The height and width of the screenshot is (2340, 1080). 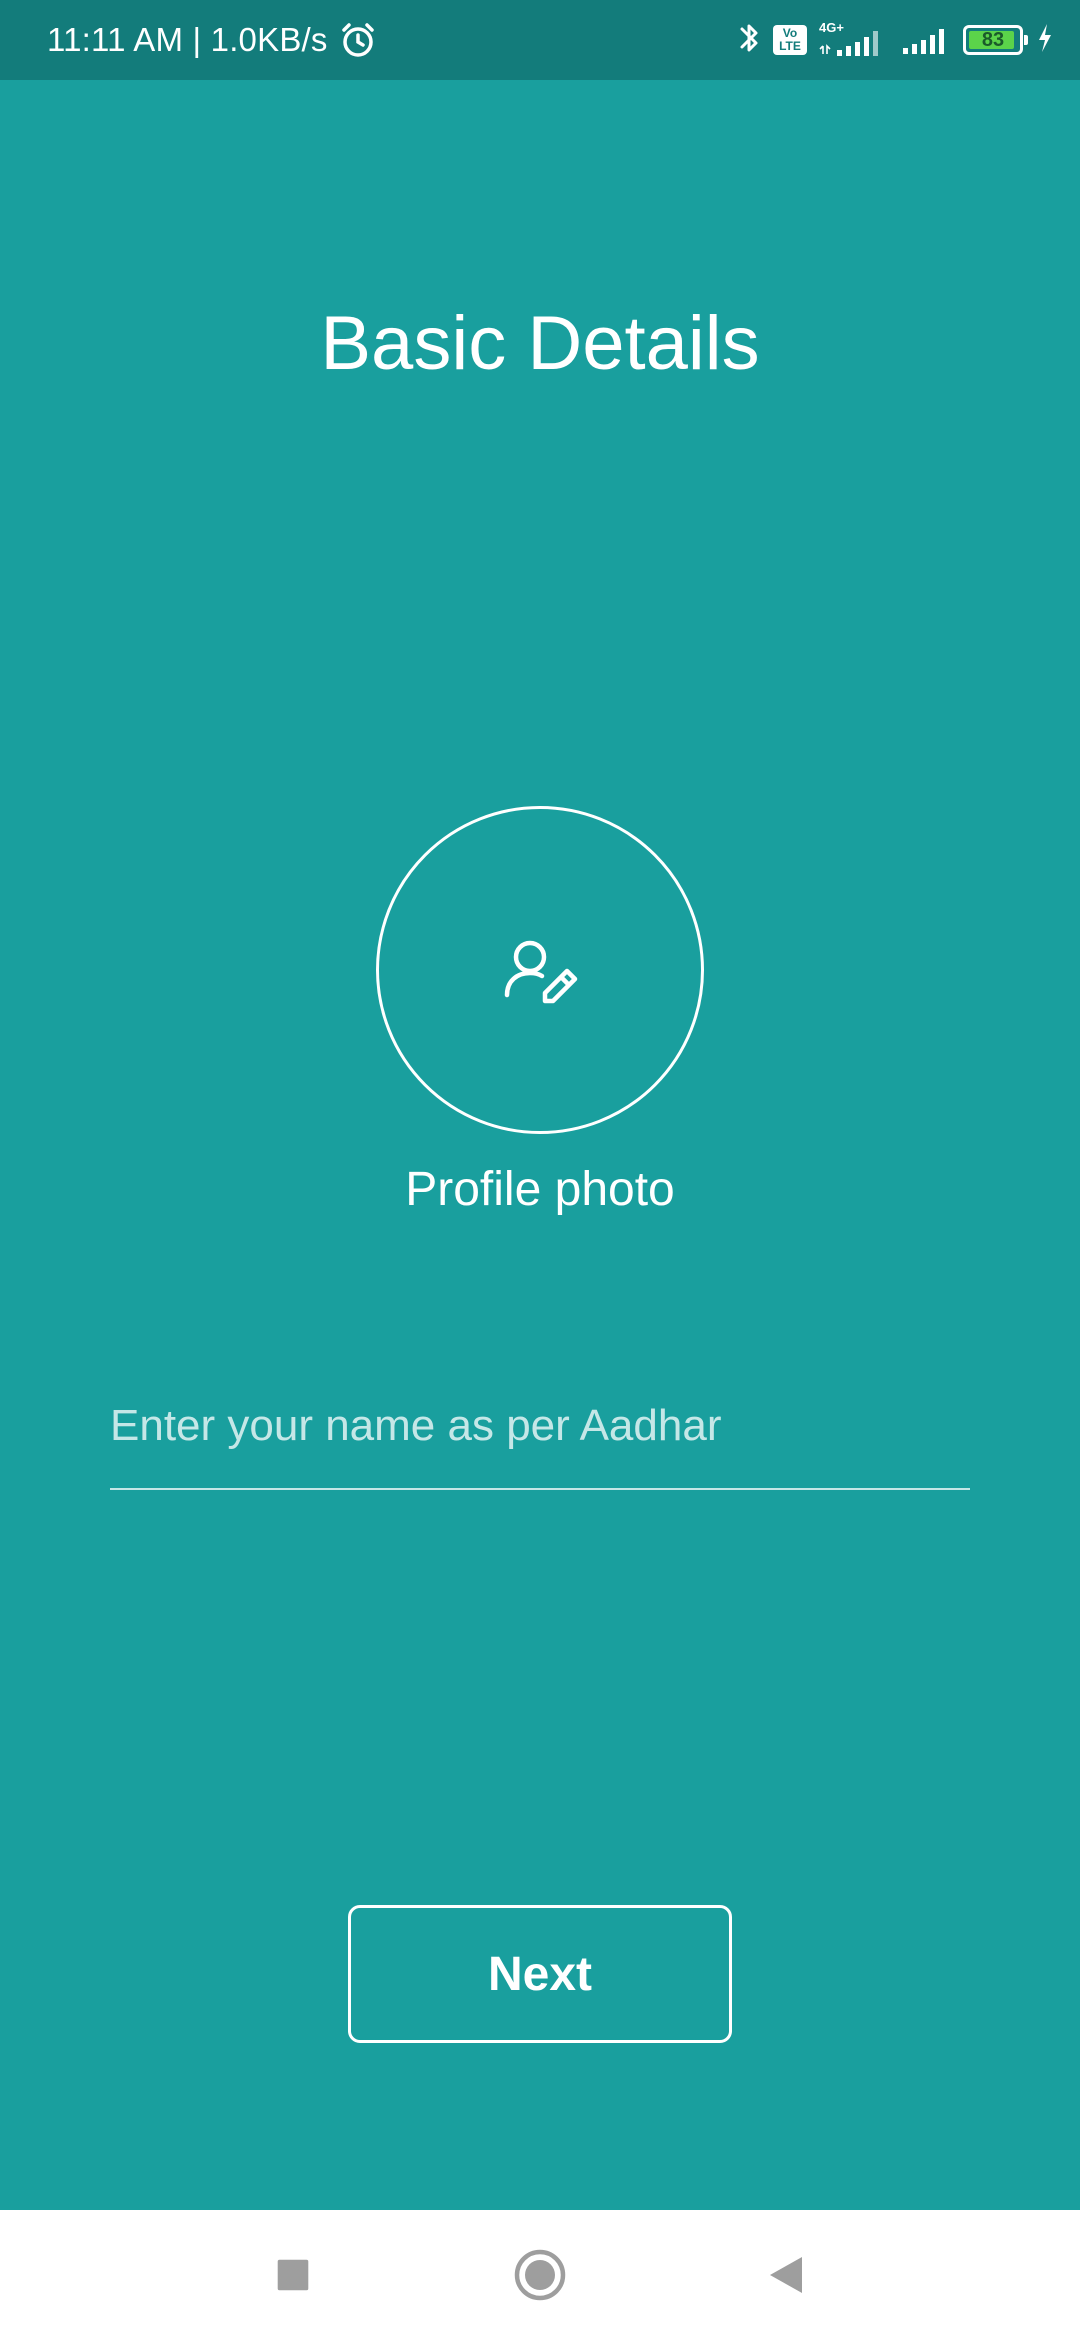 What do you see at coordinates (993, 40) in the screenshot?
I see `battery-level: 83` at bounding box center [993, 40].